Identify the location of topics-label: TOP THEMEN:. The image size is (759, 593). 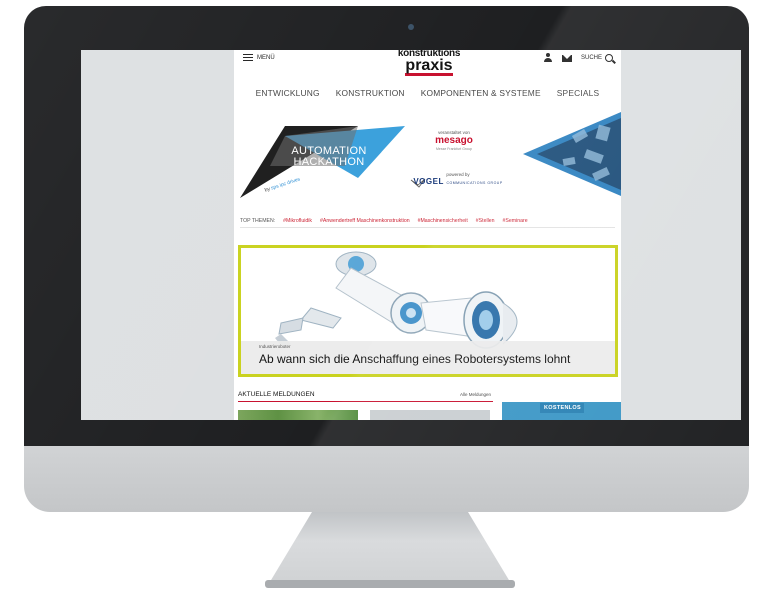
(258, 221).